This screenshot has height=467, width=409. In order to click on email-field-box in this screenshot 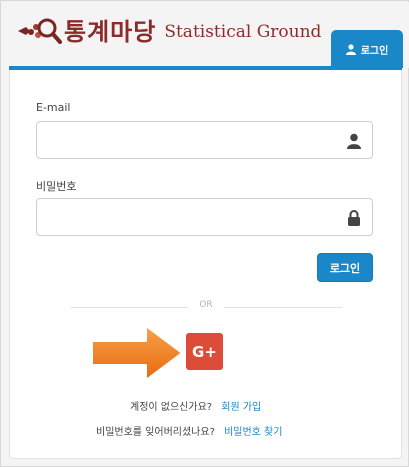, I will do `click(204, 140)`.